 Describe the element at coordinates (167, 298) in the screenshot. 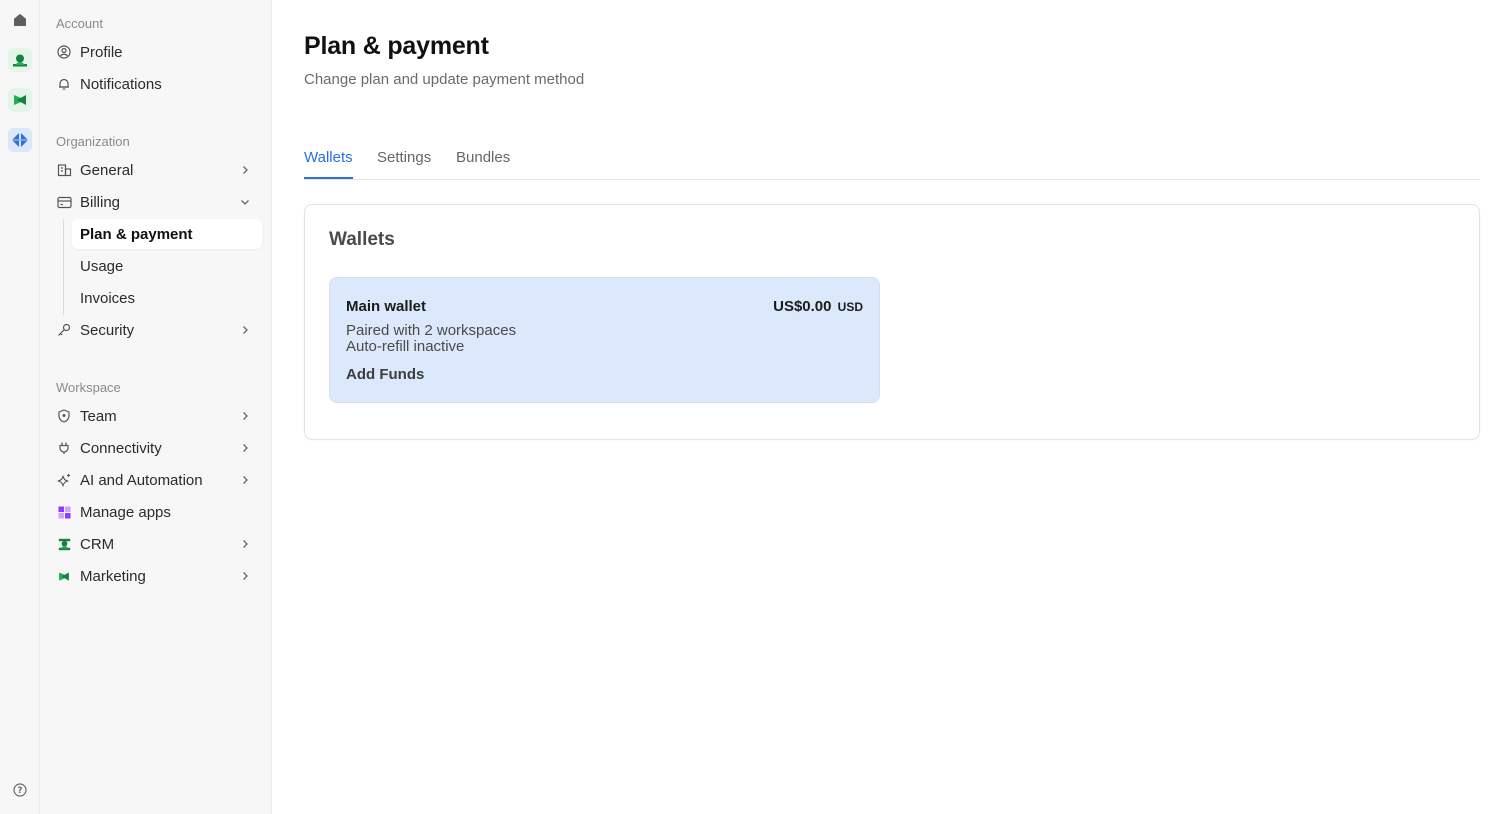

I see `sidebar-subitem-invoices: Invoices` at that location.